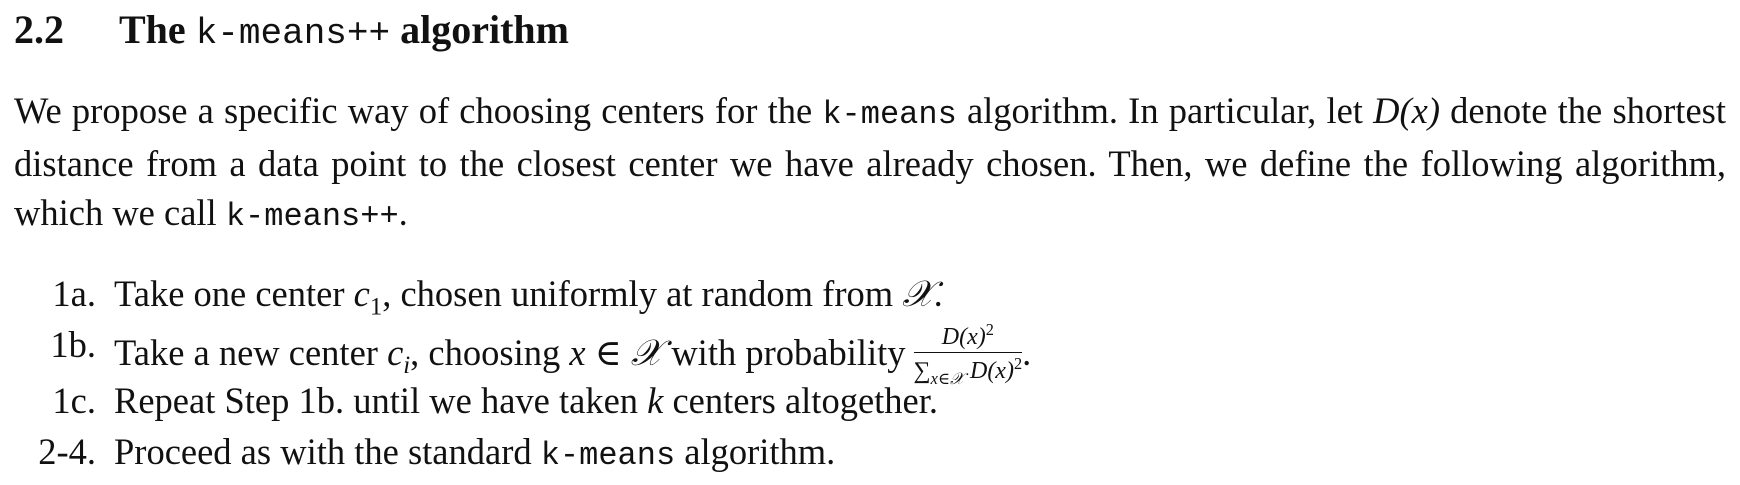 This screenshot has width=1740, height=485. I want to click on math-expr: x ∈ 𝒳, so click(616, 352).